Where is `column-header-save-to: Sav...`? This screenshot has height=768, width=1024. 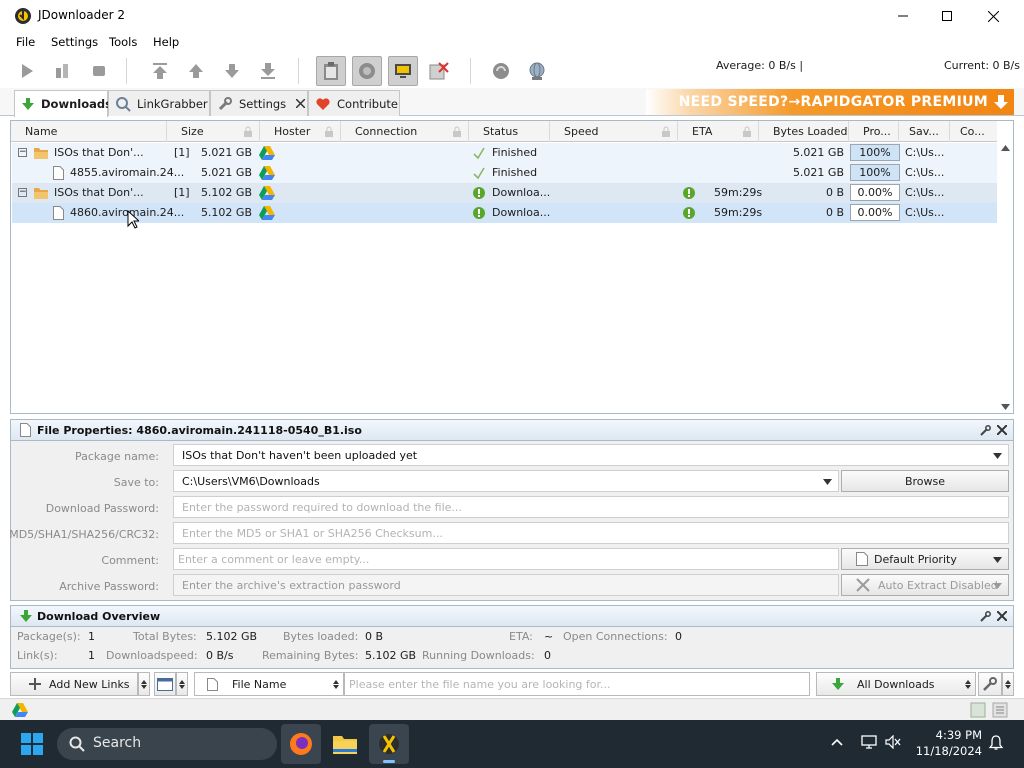
column-header-save-to: Sav... is located at coordinates (924, 131).